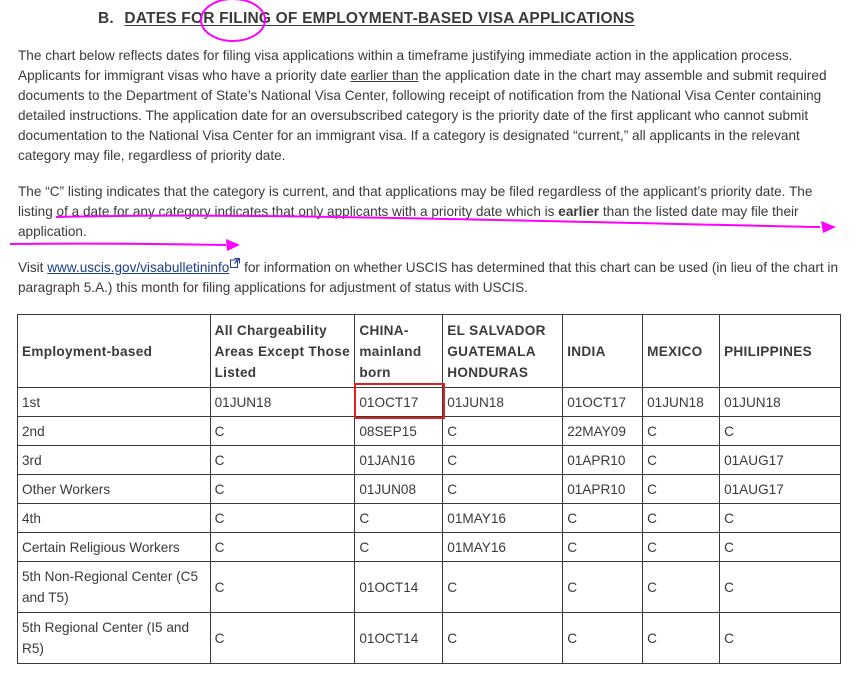 The image size is (860, 678). What do you see at coordinates (384, 75) in the screenshot?
I see `intro-underlined-text: earlier than` at bounding box center [384, 75].